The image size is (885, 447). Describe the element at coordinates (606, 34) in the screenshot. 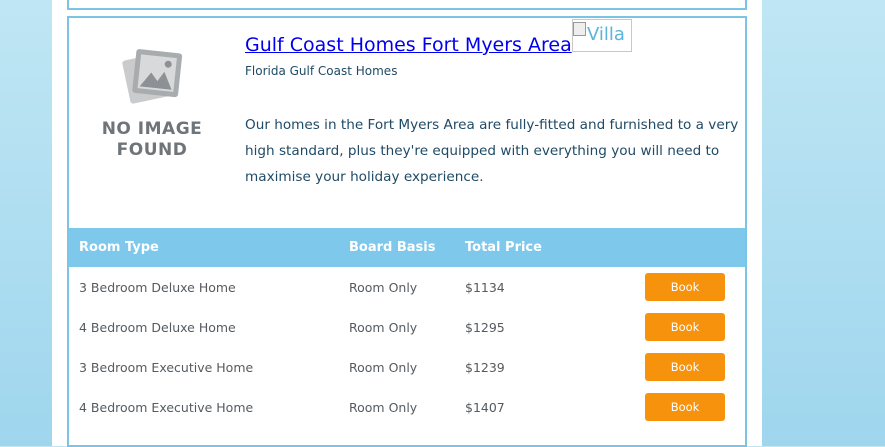

I see `villa-image-alt: Villa` at that location.